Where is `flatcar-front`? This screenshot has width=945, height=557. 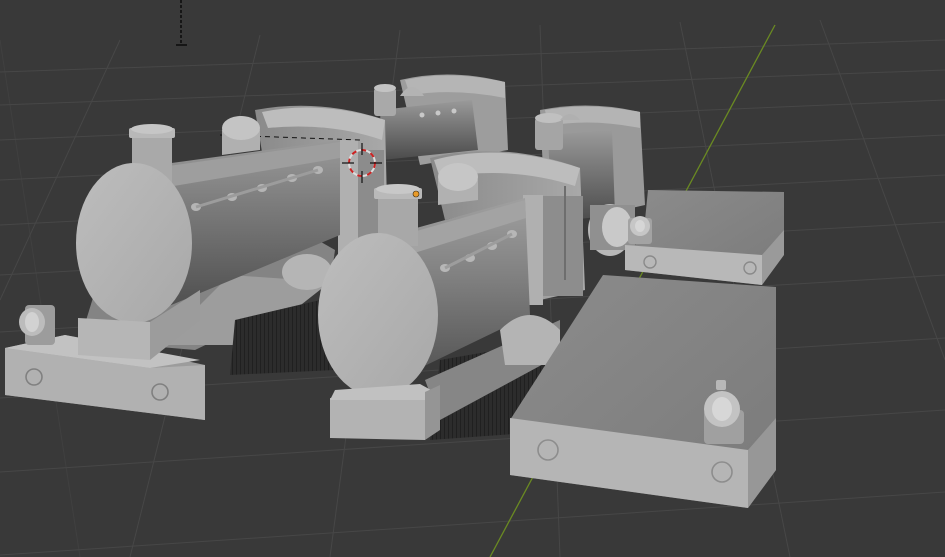
flatcar-front is located at coordinates (643, 391).